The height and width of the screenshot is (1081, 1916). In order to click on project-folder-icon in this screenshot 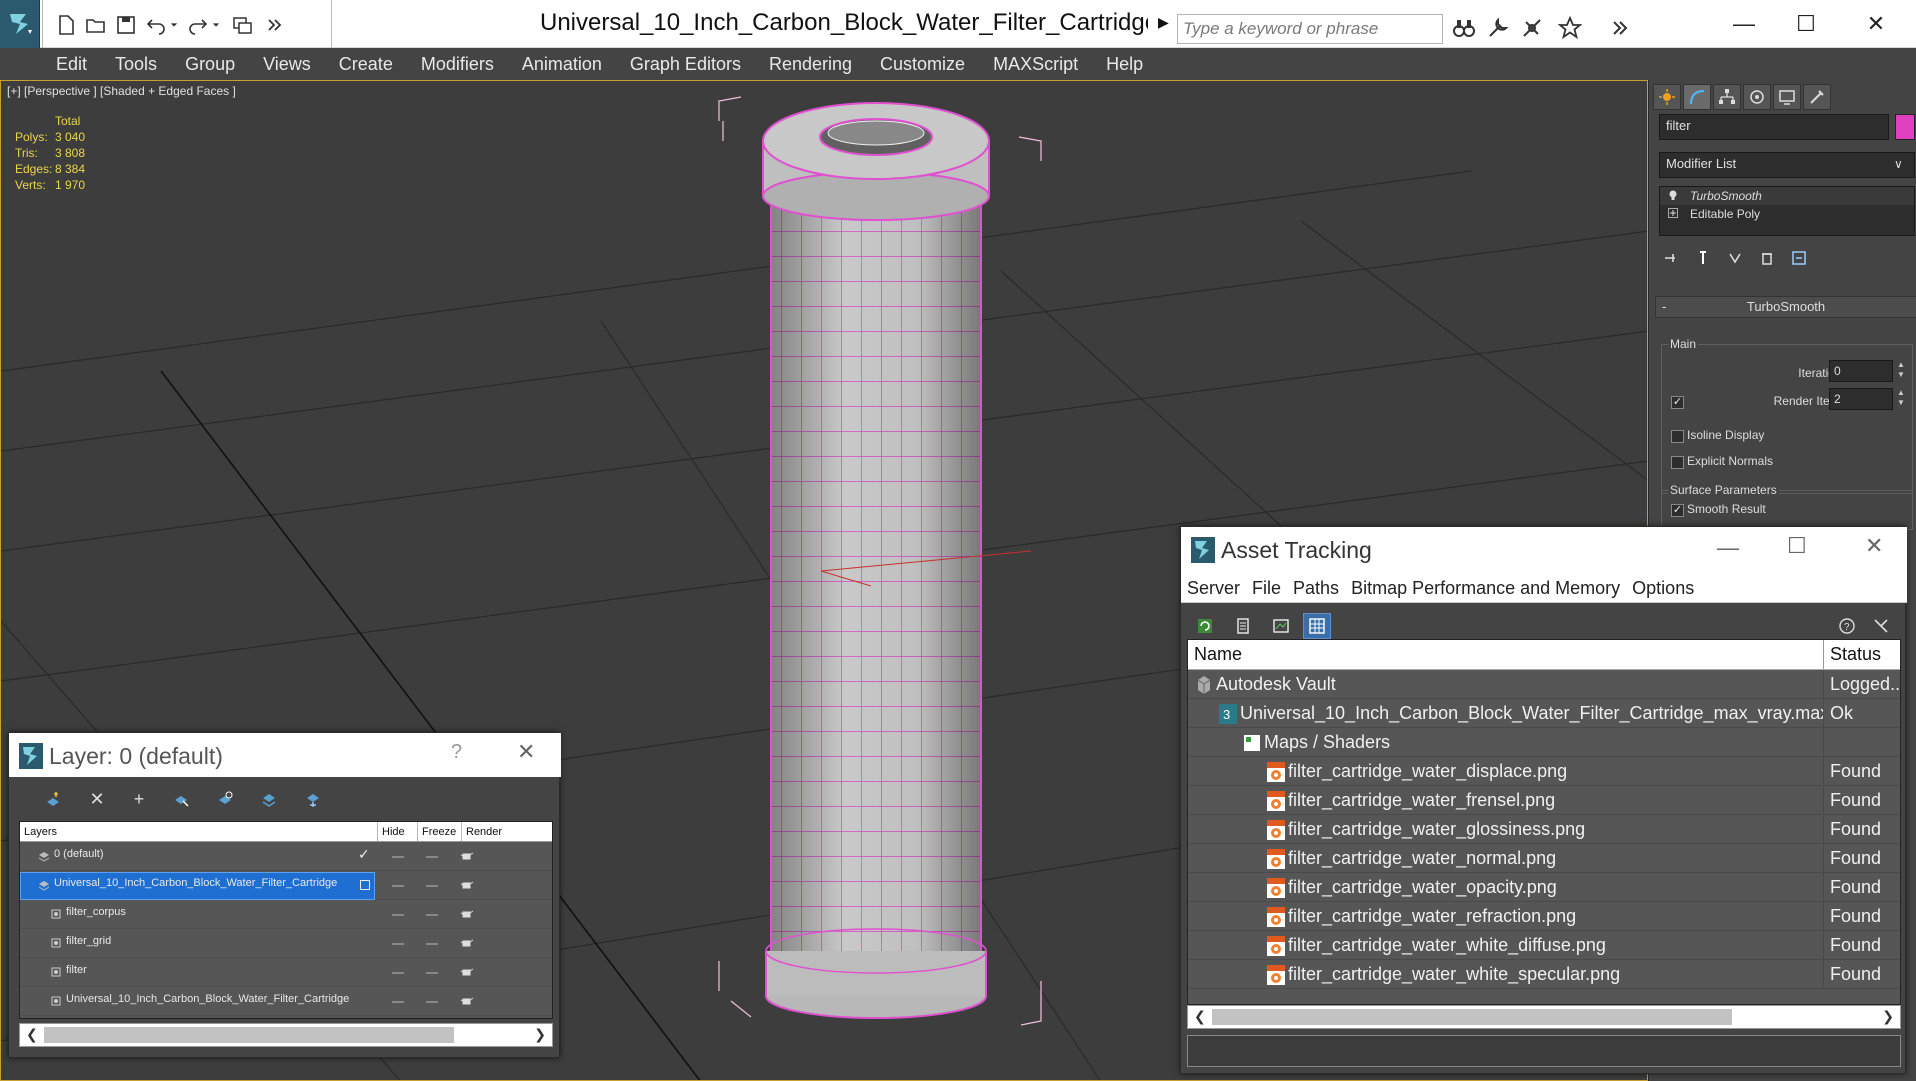, I will do `click(242, 25)`.